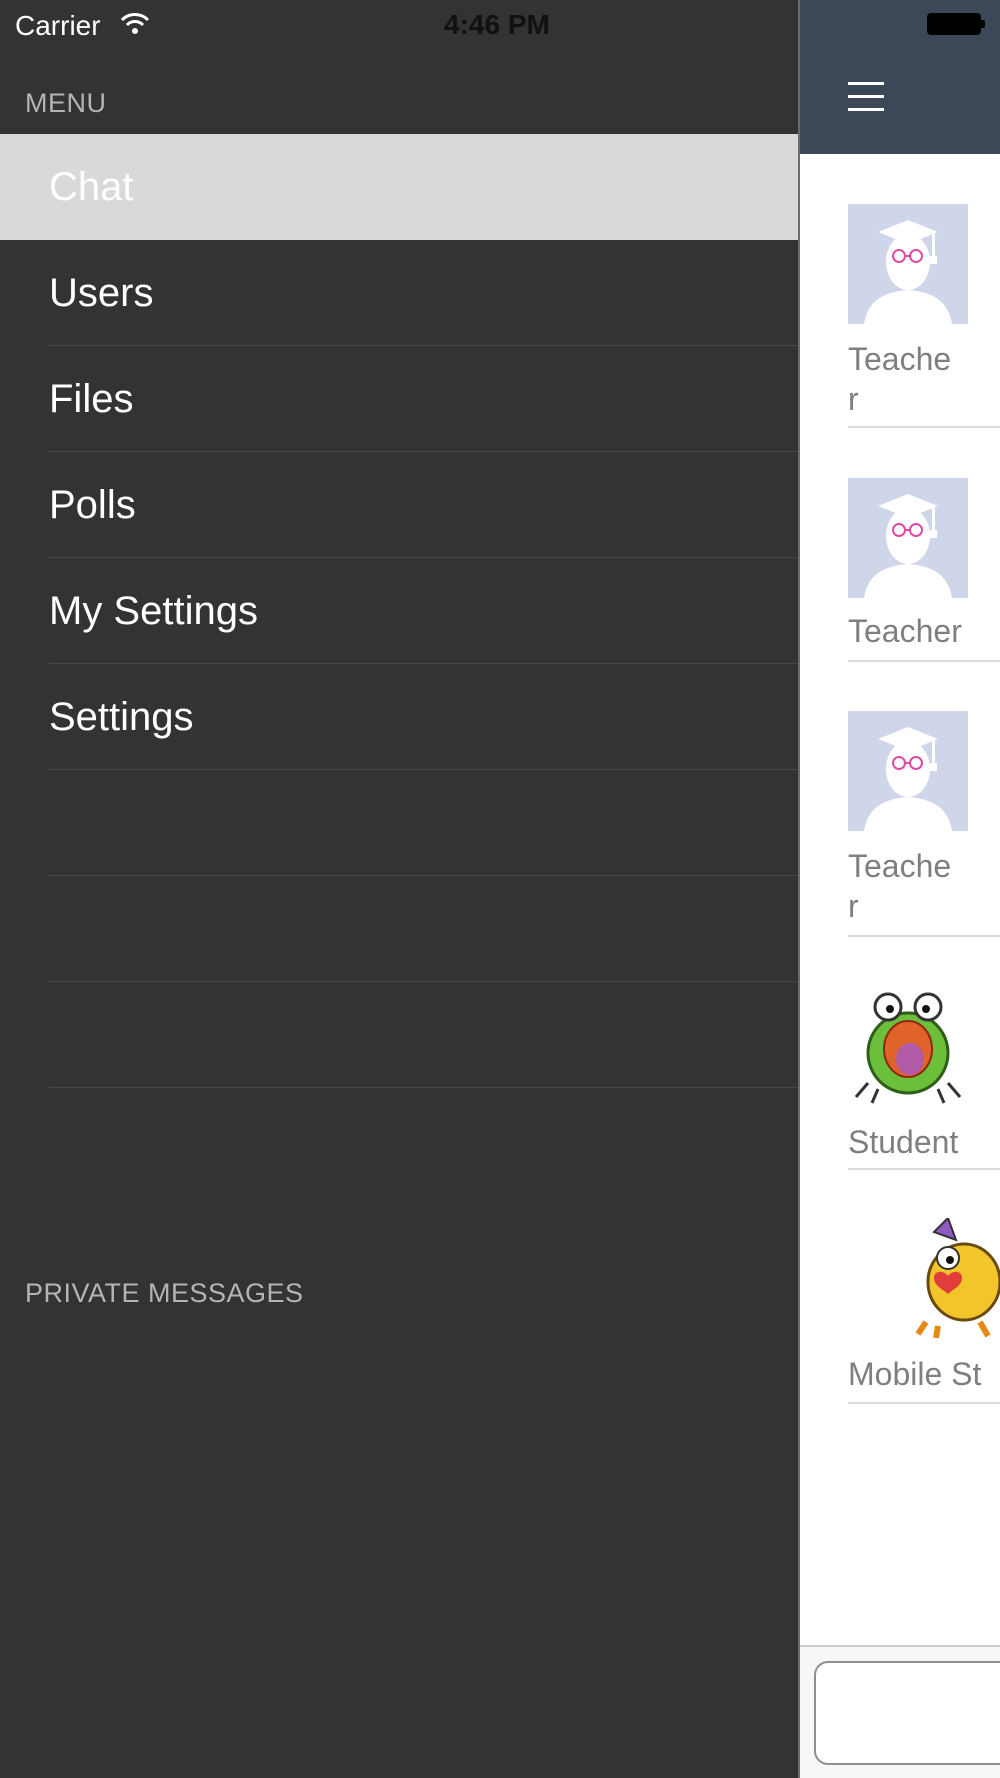  Describe the element at coordinates (66, 103) in the screenshot. I see `menu-section-header: MENU` at that location.